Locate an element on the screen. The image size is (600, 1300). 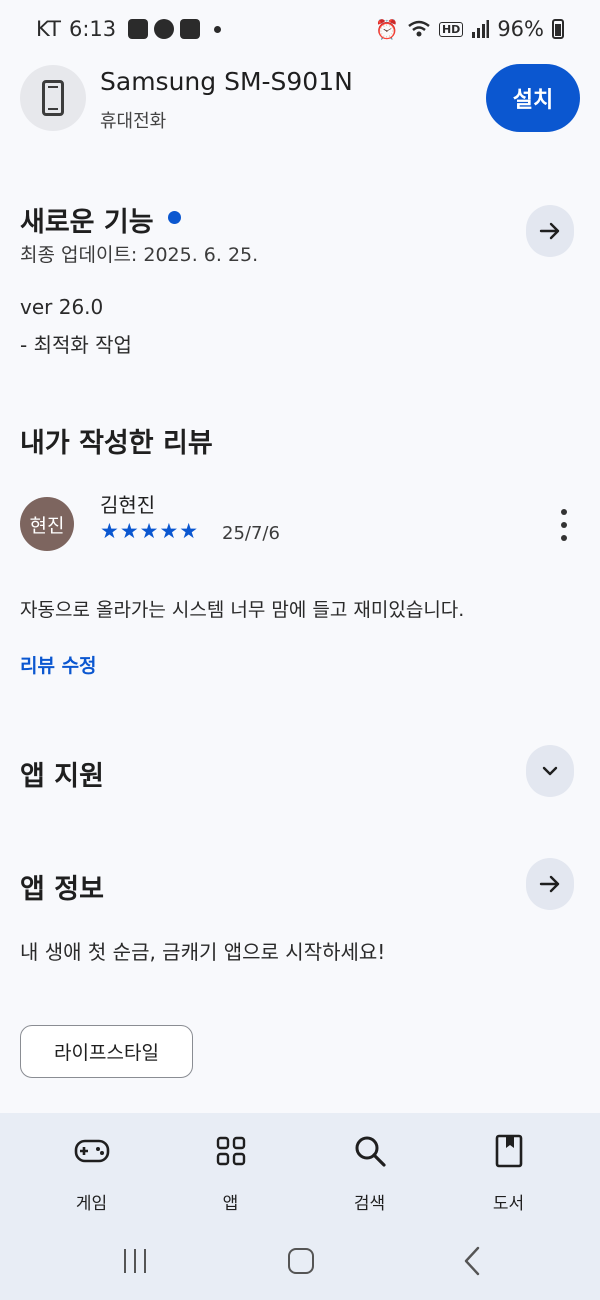
review-date: 25/7/6 is located at coordinates (251, 533).